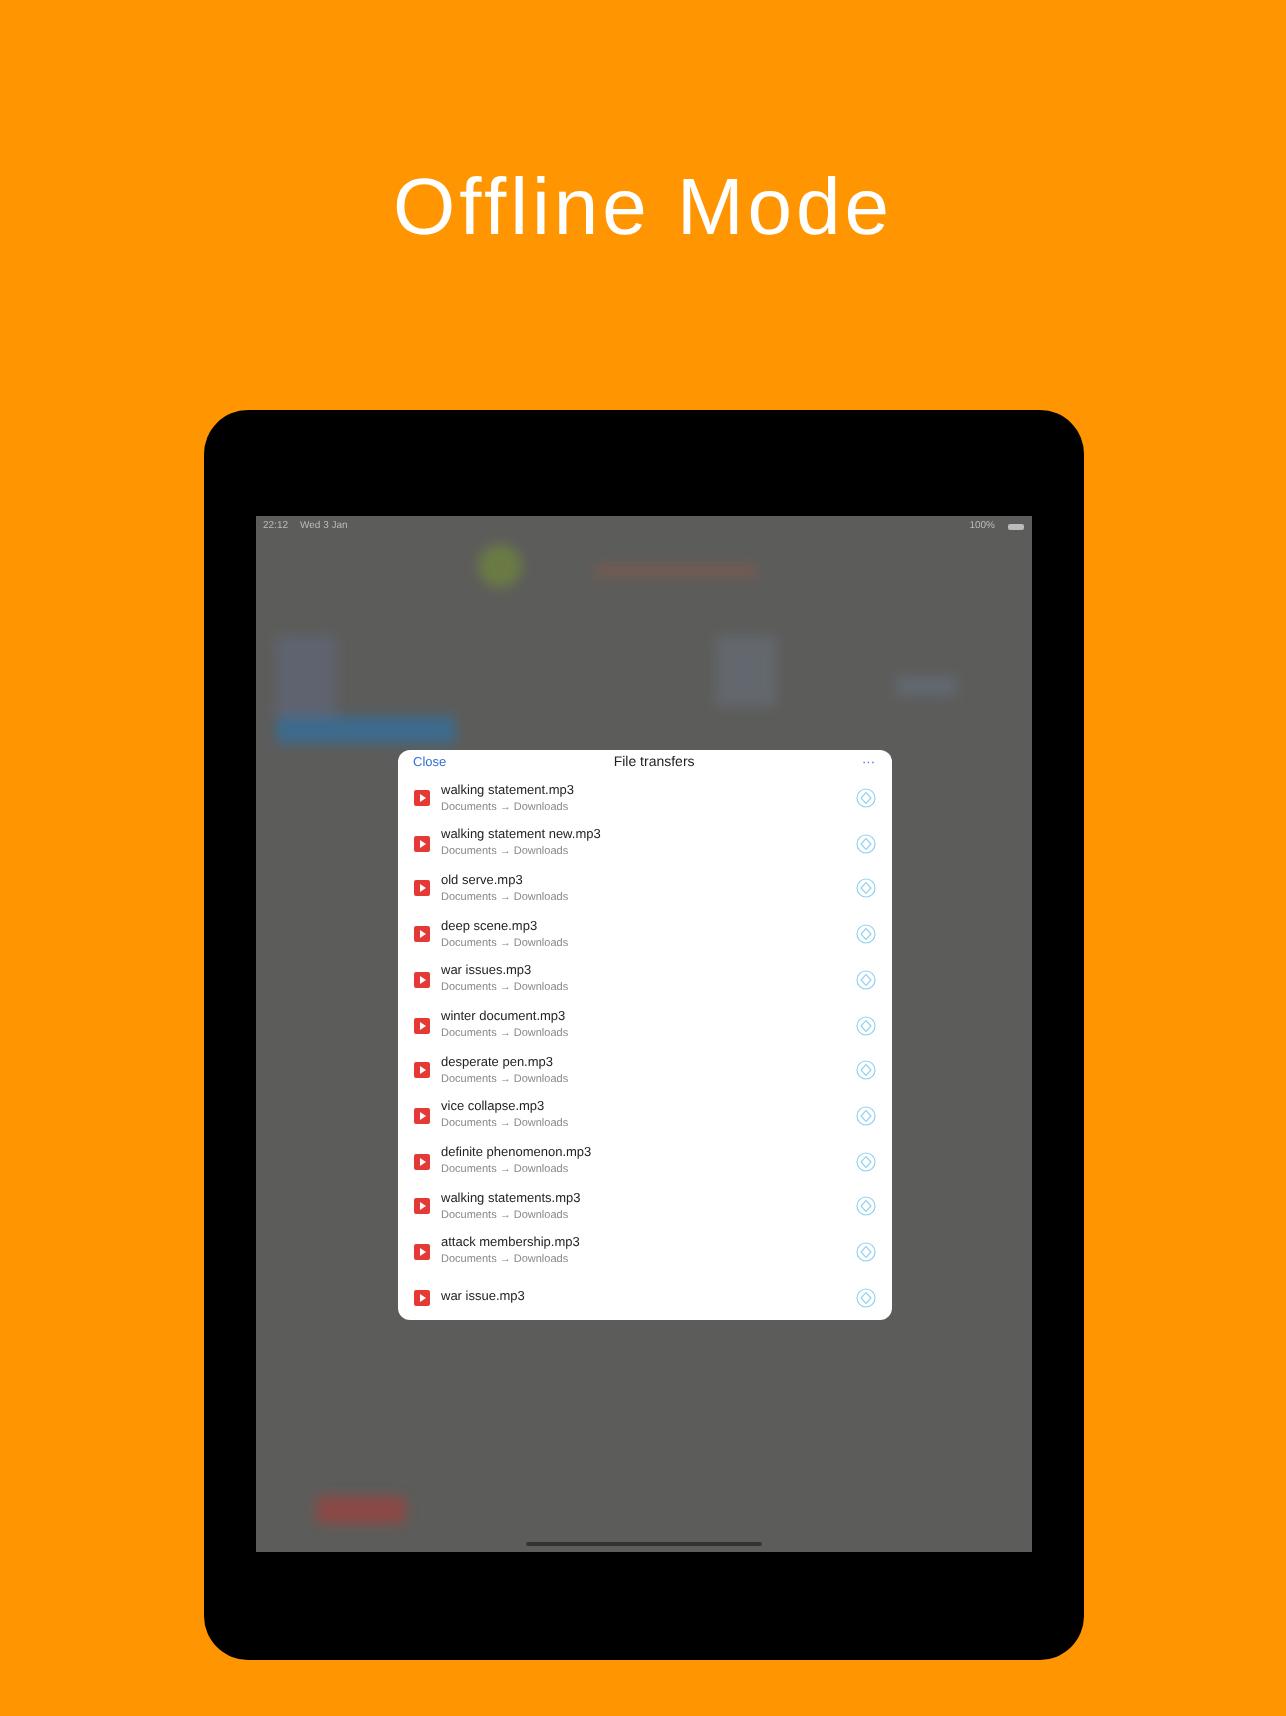  What do you see at coordinates (1015, 526) in the screenshot?
I see `battery-icon` at bounding box center [1015, 526].